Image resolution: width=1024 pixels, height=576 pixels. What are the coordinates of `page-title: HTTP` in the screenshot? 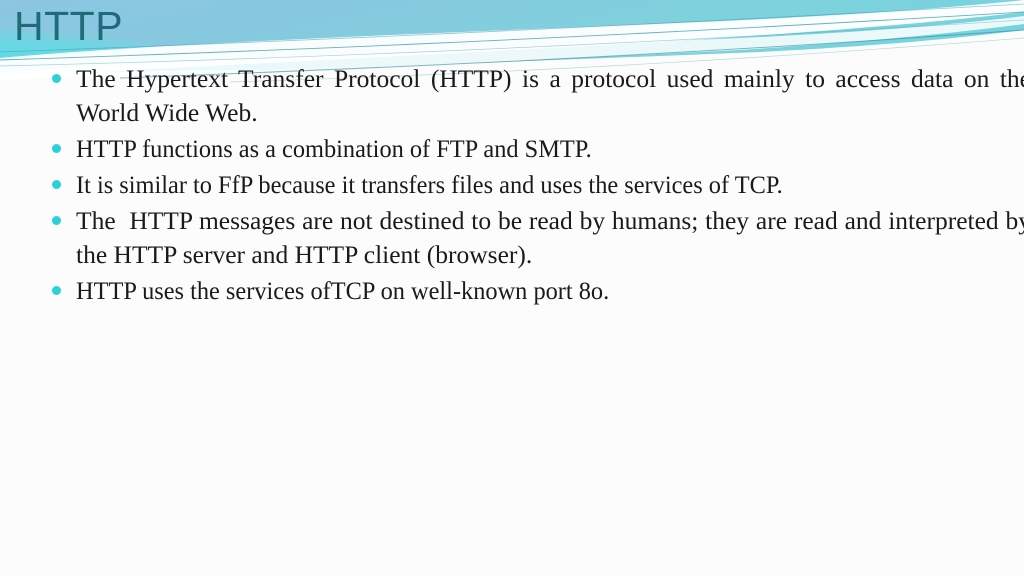 It's located at (69, 26).